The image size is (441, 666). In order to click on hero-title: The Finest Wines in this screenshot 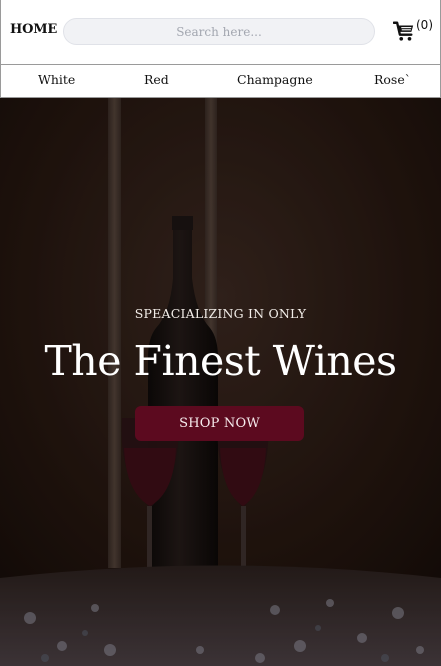, I will do `click(220, 361)`.